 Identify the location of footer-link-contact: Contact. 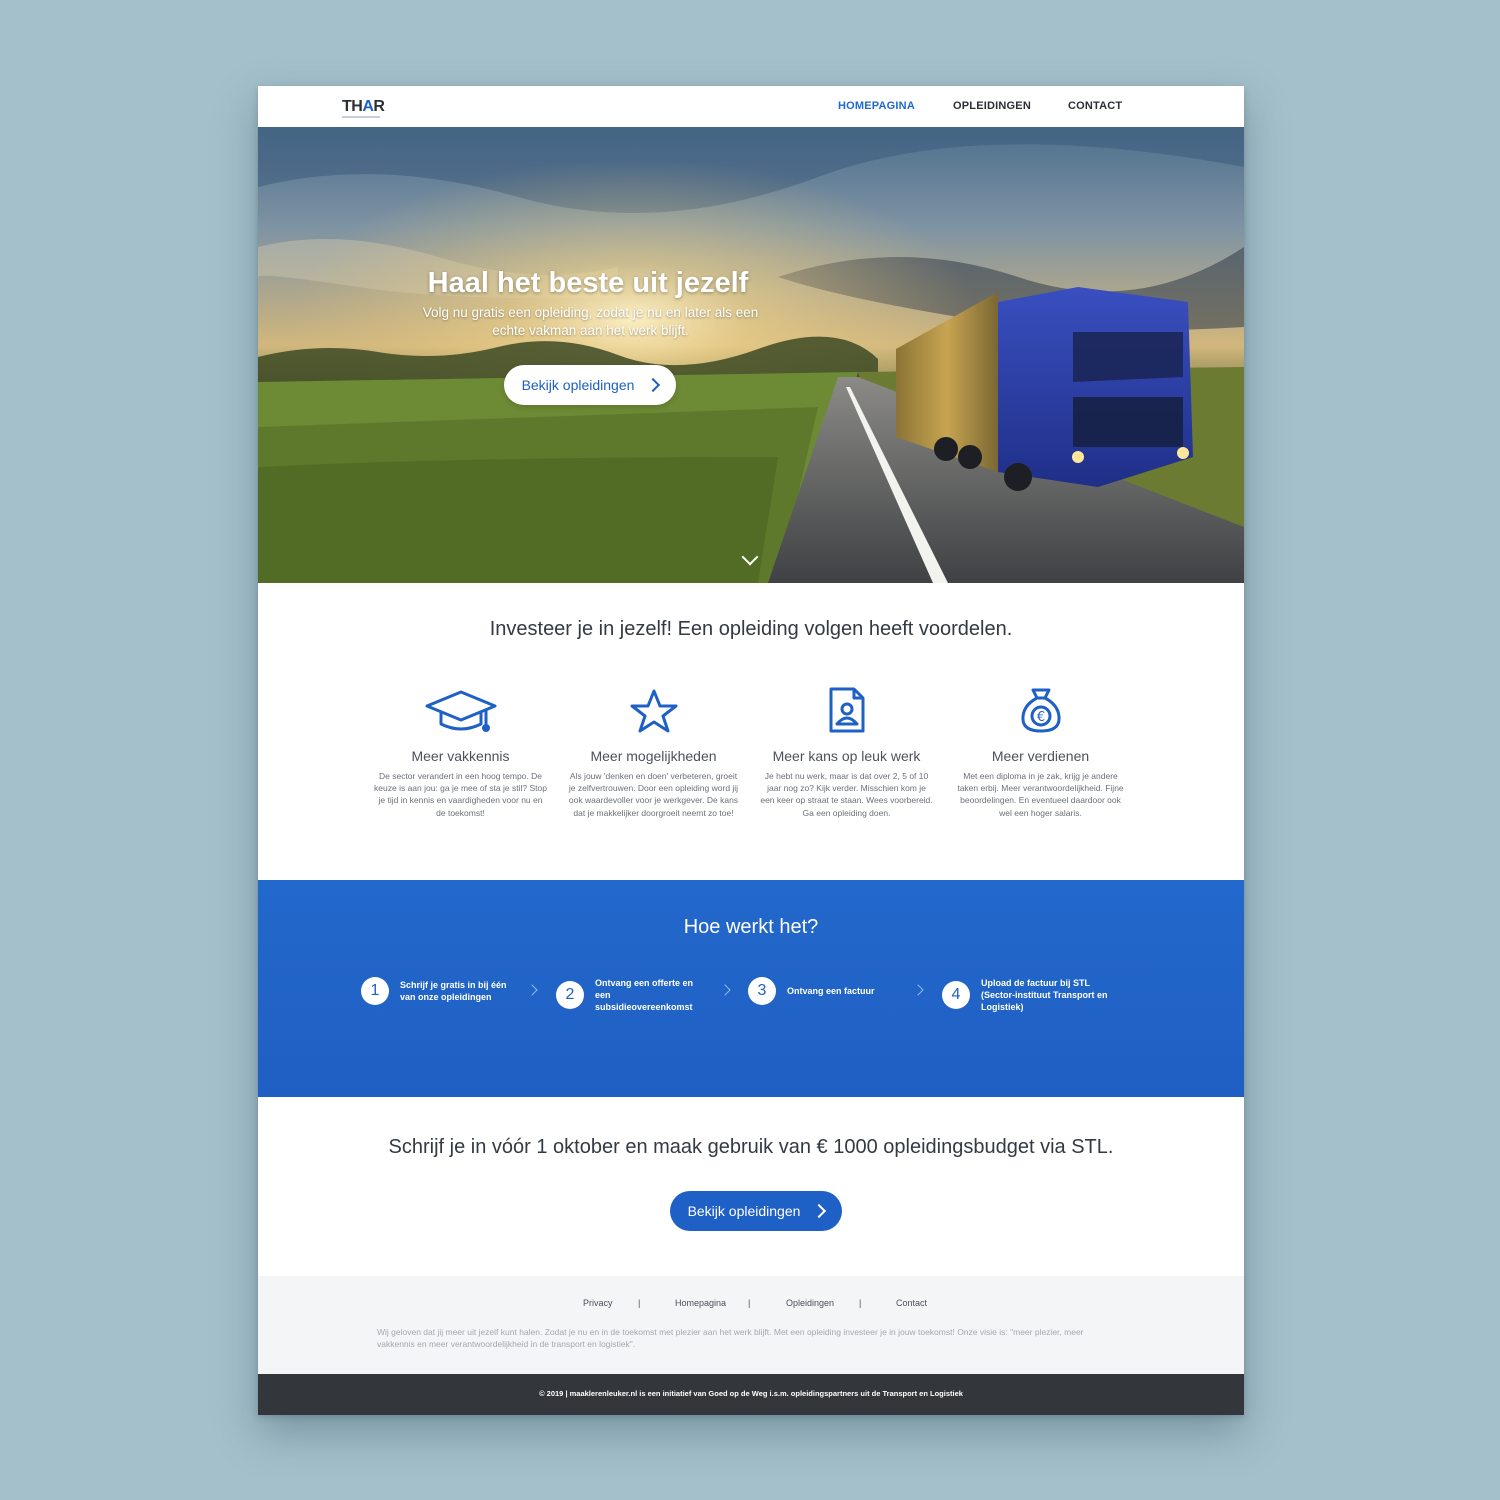
(911, 1303).